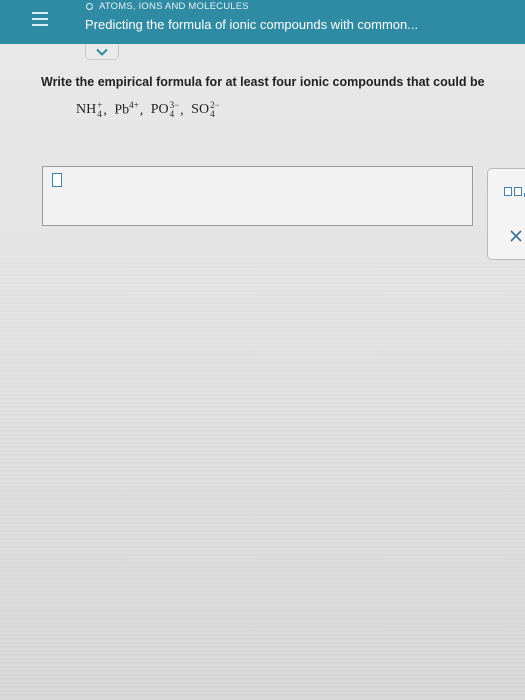 This screenshot has height=700, width=525. Describe the element at coordinates (122, 110) in the screenshot. I see `ion-base: Pb` at that location.